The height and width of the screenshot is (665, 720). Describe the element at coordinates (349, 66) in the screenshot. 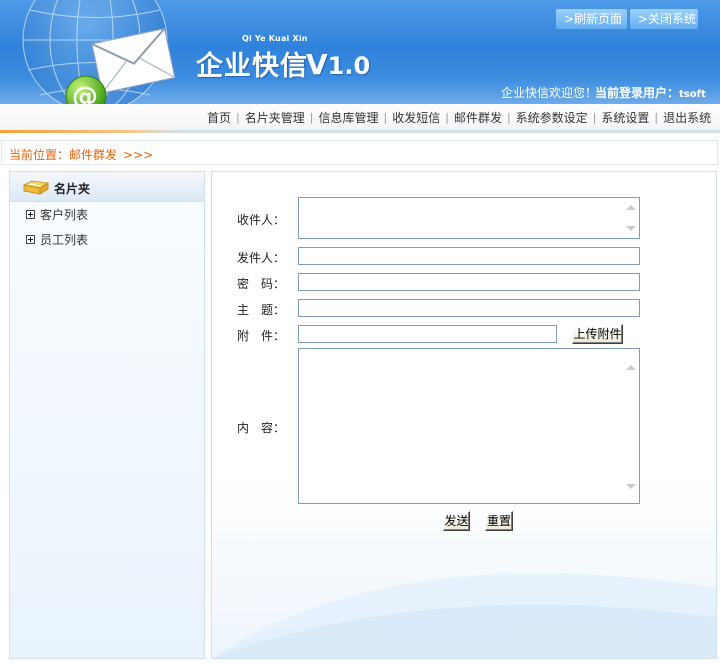

I see `brand-version-number: 1.0` at that location.